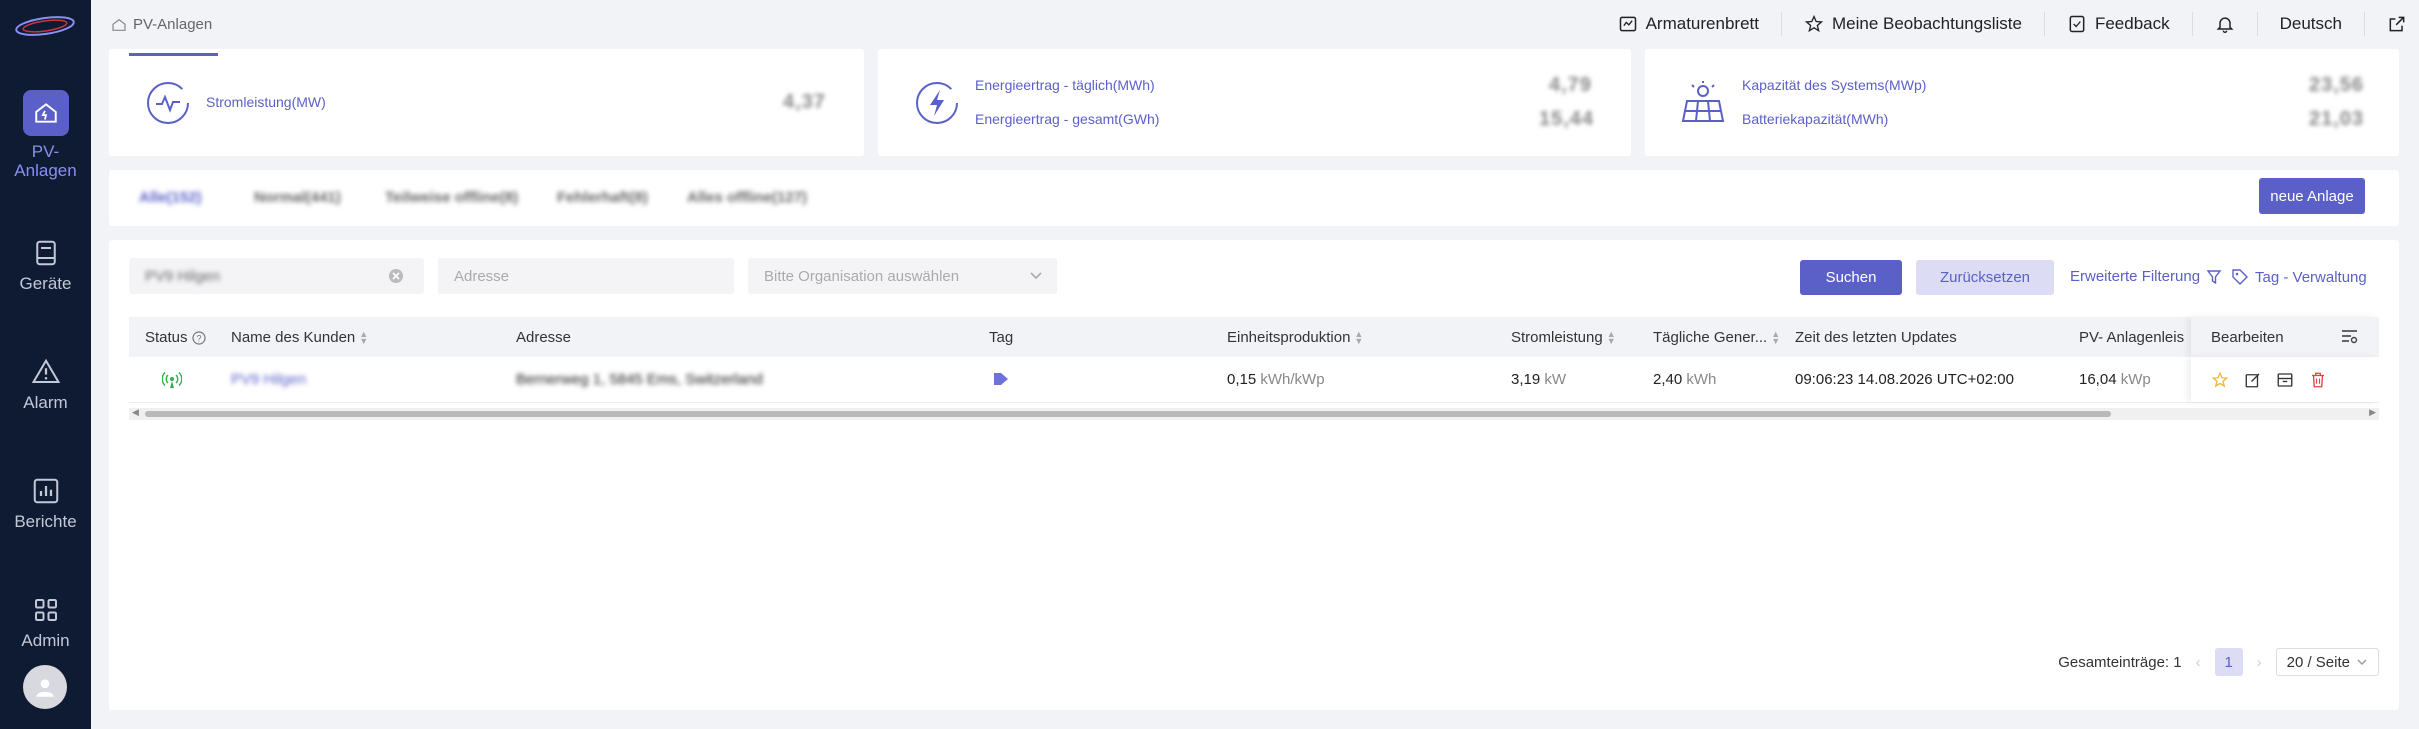  Describe the element at coordinates (2214, 276) in the screenshot. I see `filter-icon` at that location.